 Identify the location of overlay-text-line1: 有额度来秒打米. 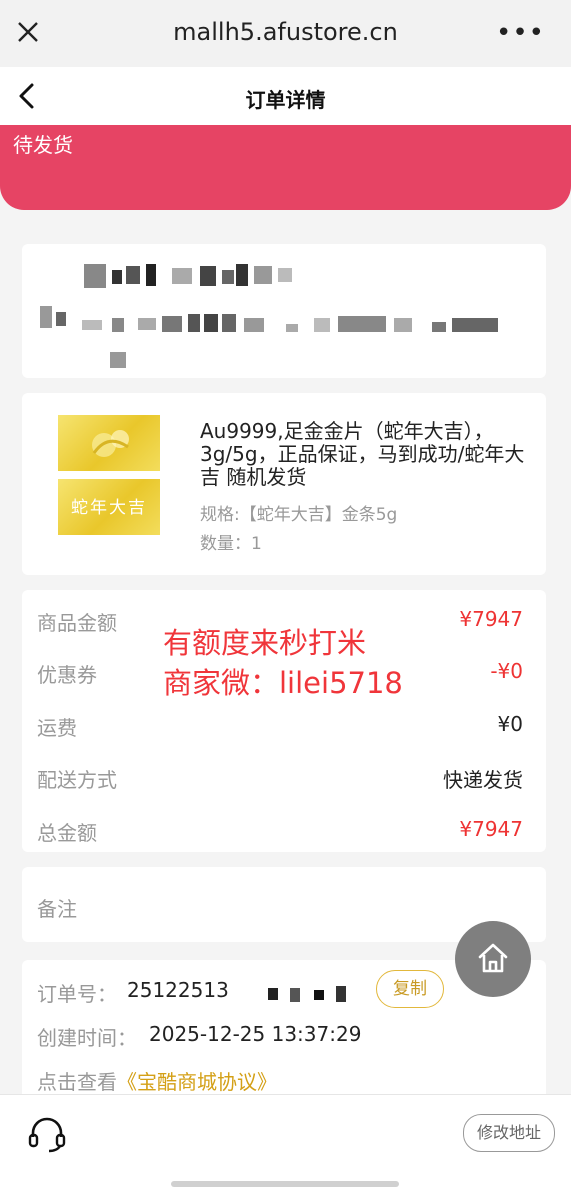
(265, 643).